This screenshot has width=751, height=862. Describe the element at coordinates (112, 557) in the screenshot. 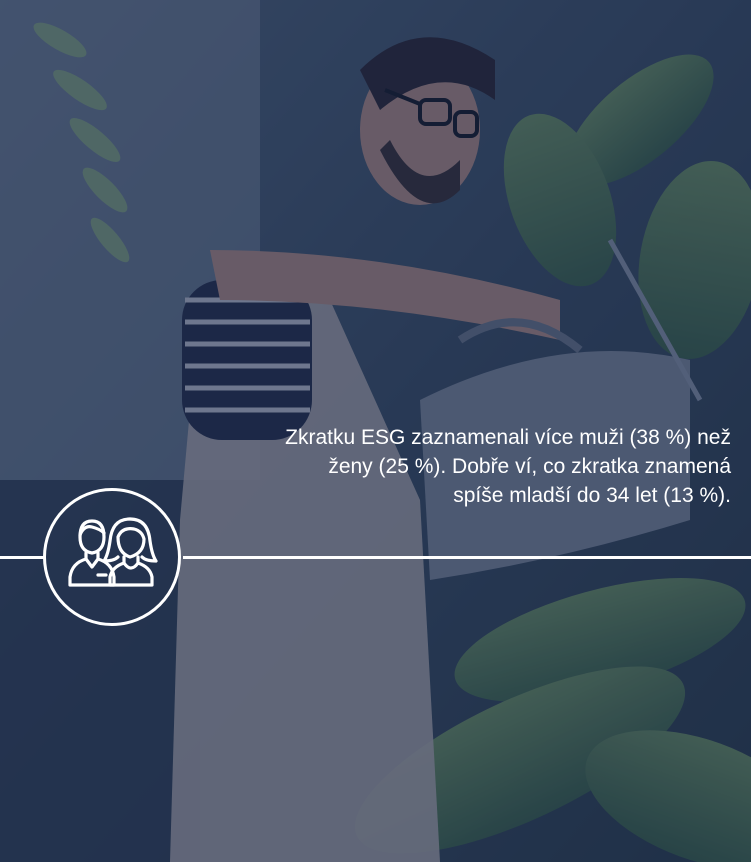

I see `man-and-woman-icon` at that location.